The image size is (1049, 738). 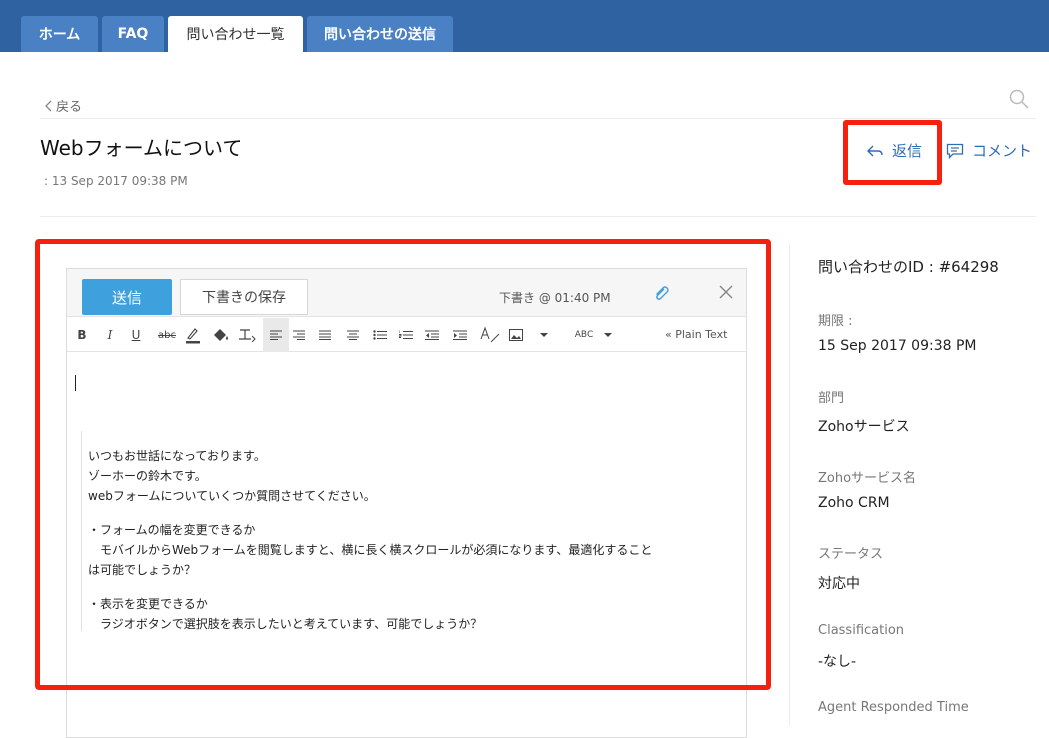 What do you see at coordinates (908, 267) in the screenshot?
I see `ticket-id: 問い合わせのID : #64298` at bounding box center [908, 267].